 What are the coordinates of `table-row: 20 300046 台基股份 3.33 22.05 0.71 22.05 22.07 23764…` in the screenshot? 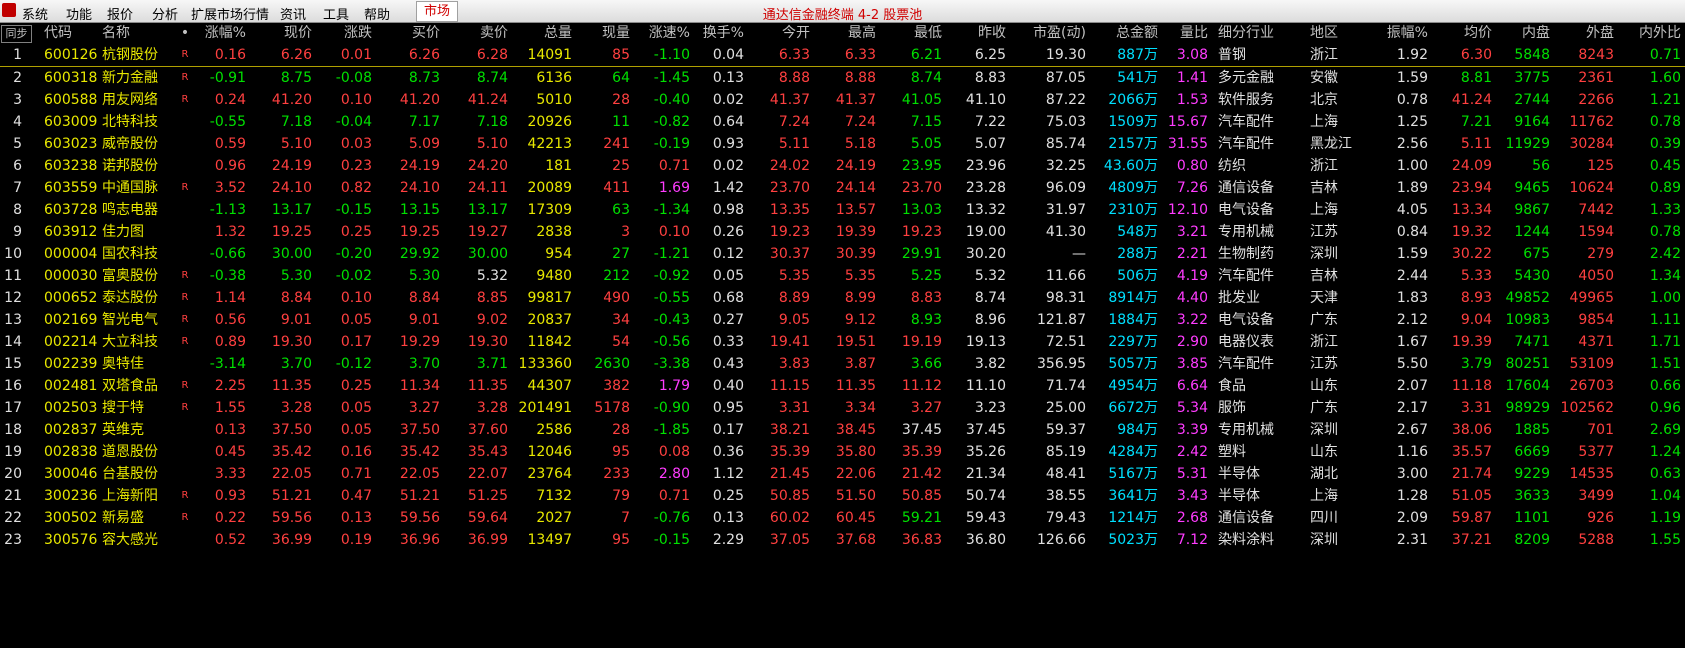 It's located at (842, 474).